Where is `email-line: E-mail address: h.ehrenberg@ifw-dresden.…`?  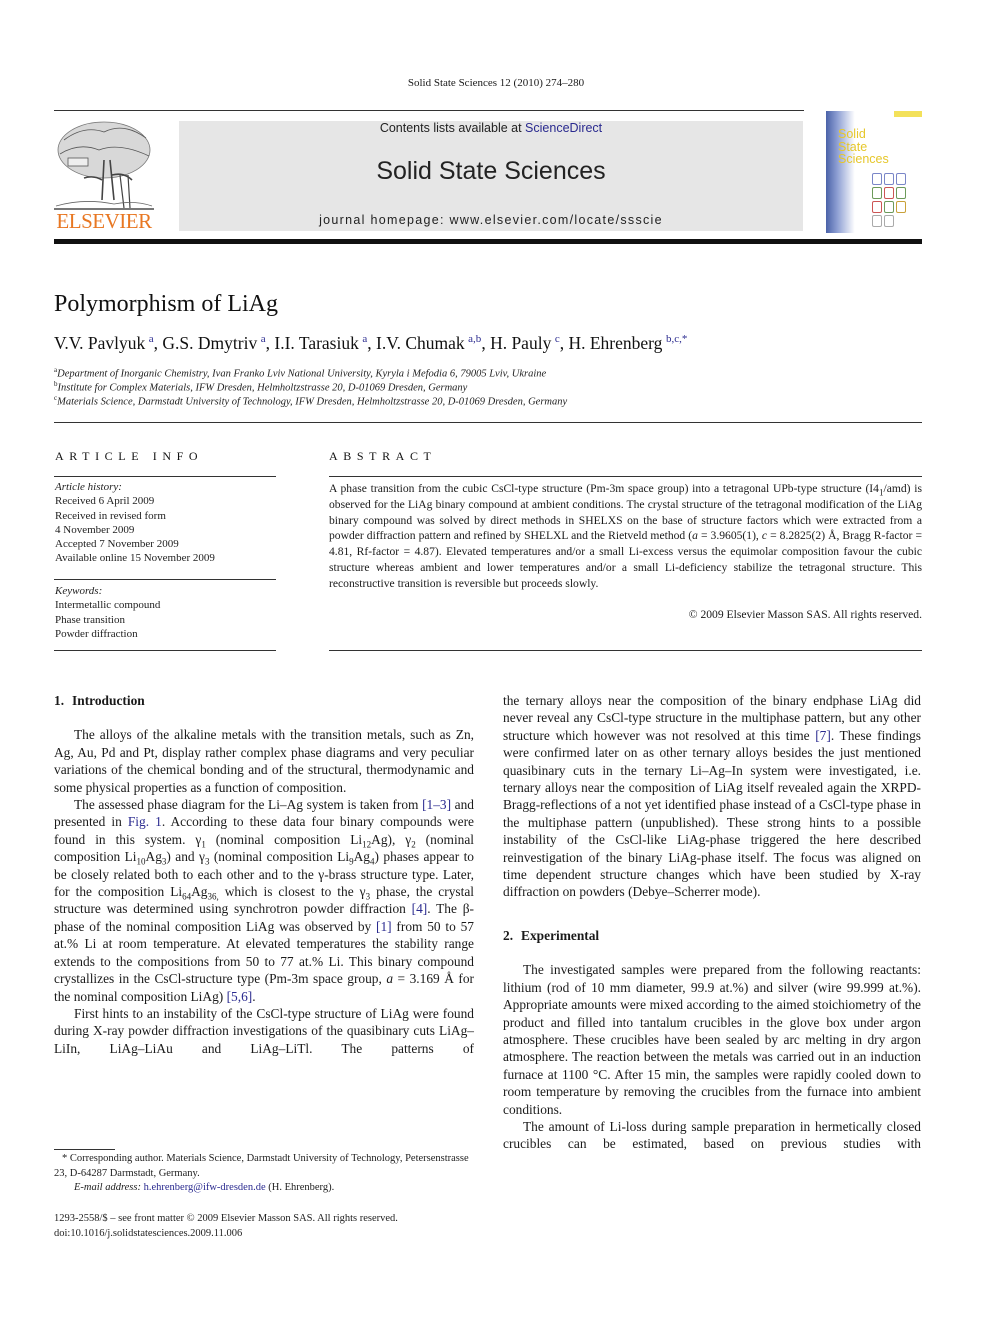
email-line: E-mail address: h.ehrenberg@ifw-dresden.… is located at coordinates (264, 1188).